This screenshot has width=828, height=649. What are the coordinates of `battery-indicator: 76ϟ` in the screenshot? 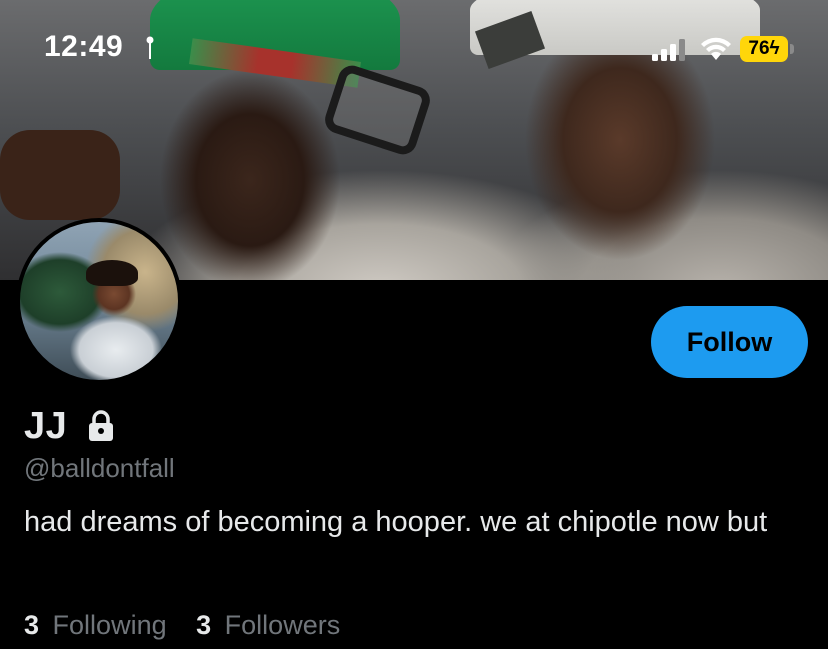 It's located at (764, 49).